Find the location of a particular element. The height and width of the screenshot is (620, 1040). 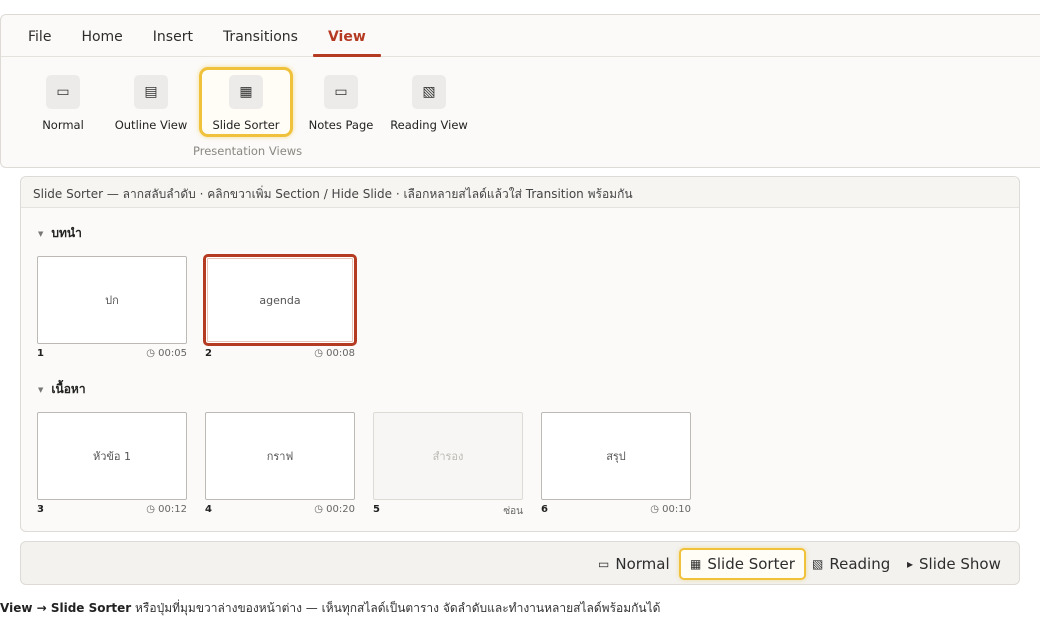

slide-number: 4 is located at coordinates (208, 509).